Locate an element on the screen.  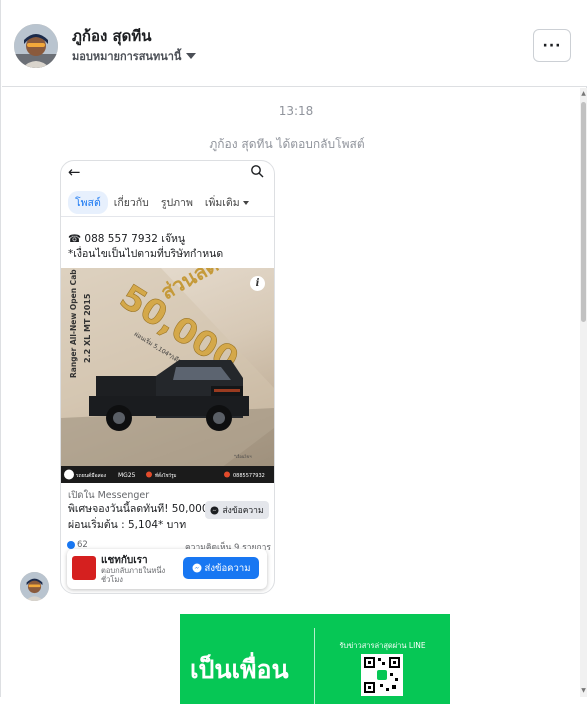
contact-avatar is located at coordinates (36, 46).